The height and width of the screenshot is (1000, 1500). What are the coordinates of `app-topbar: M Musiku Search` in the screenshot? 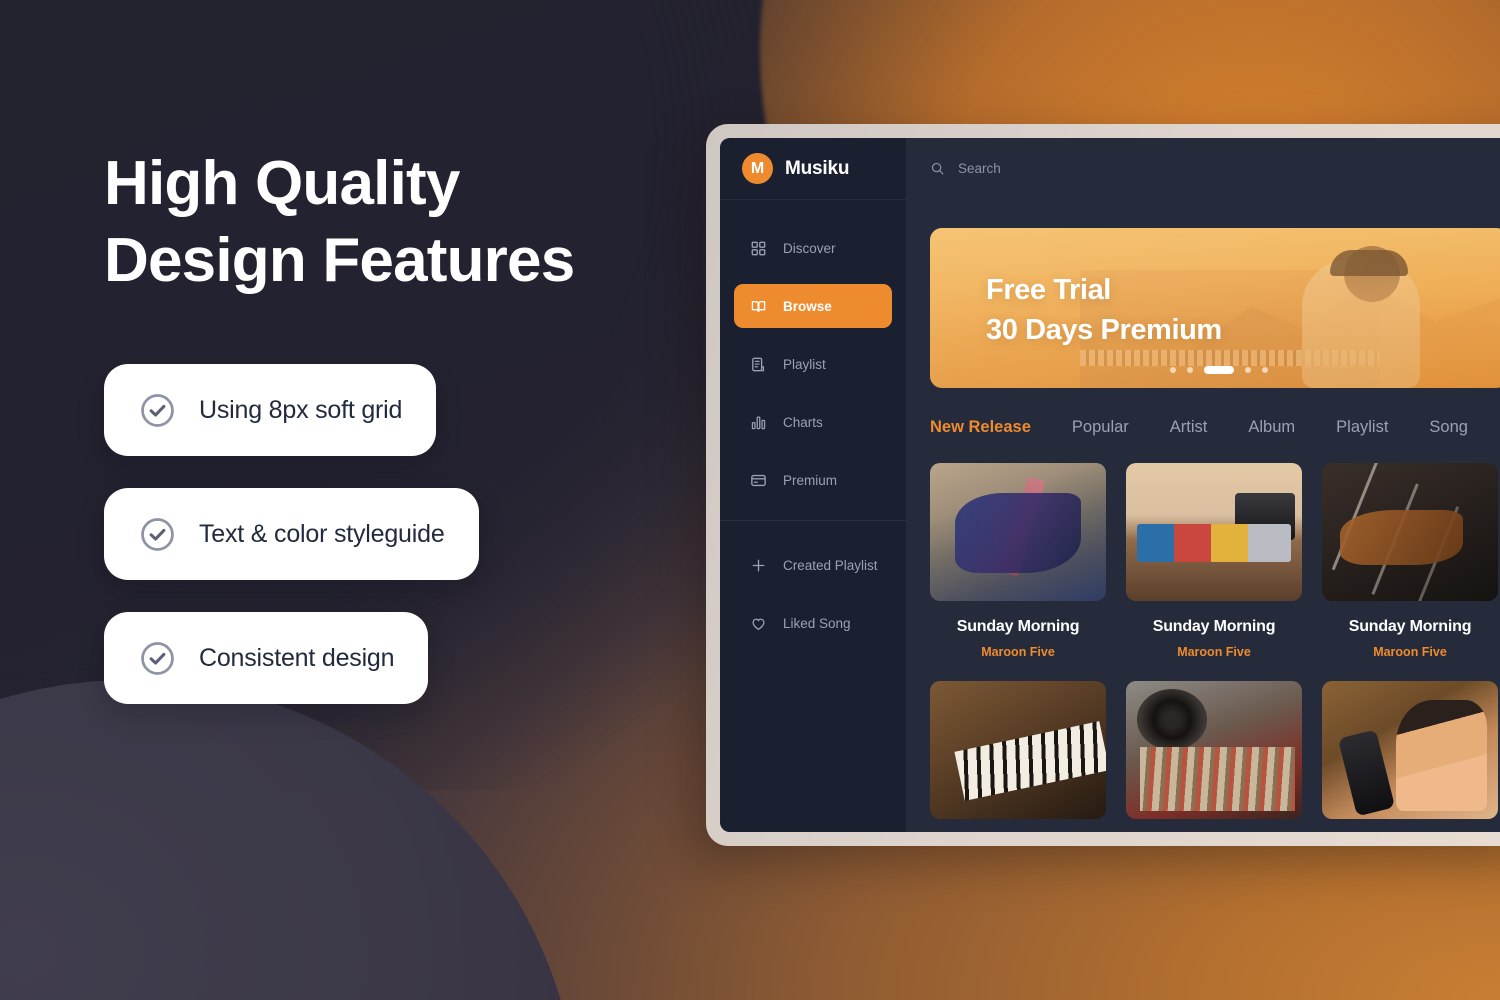 It's located at (1110, 169).